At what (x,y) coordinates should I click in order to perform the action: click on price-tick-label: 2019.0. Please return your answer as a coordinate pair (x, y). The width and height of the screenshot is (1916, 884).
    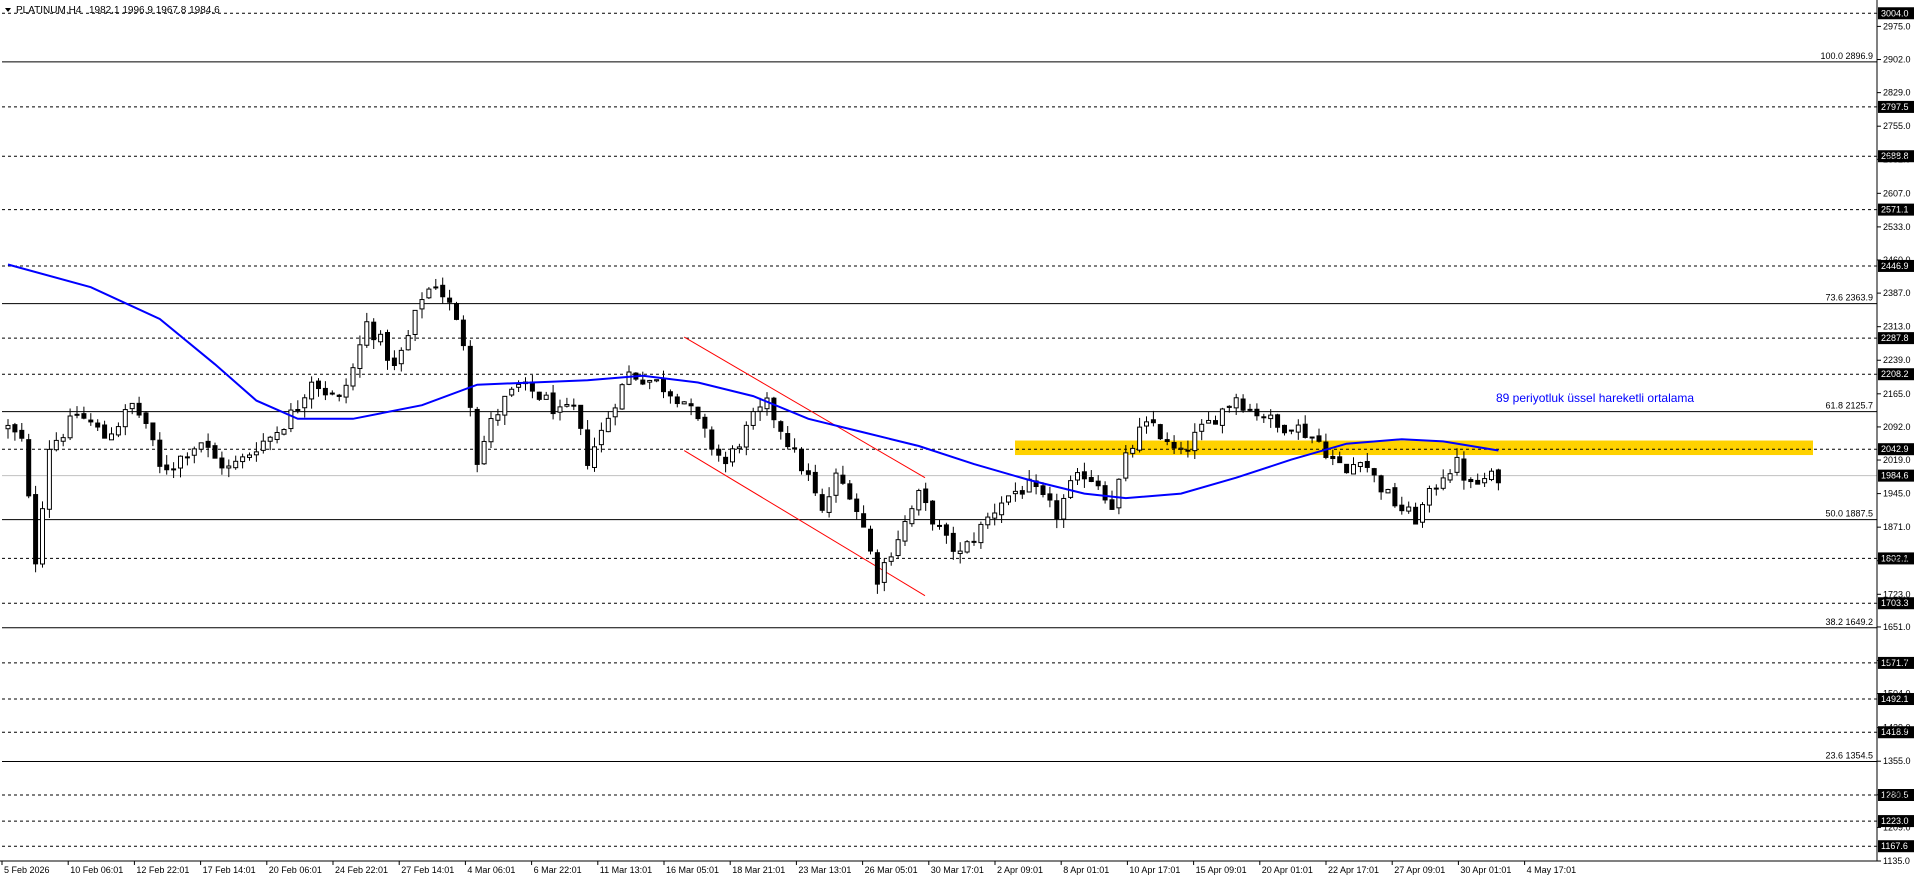
    Looking at the image, I should click on (1897, 460).